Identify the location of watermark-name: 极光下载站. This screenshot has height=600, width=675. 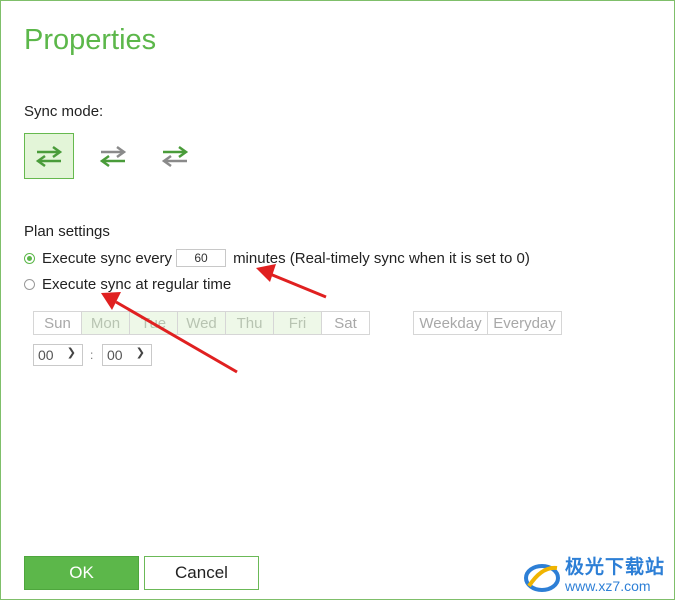
(614, 567).